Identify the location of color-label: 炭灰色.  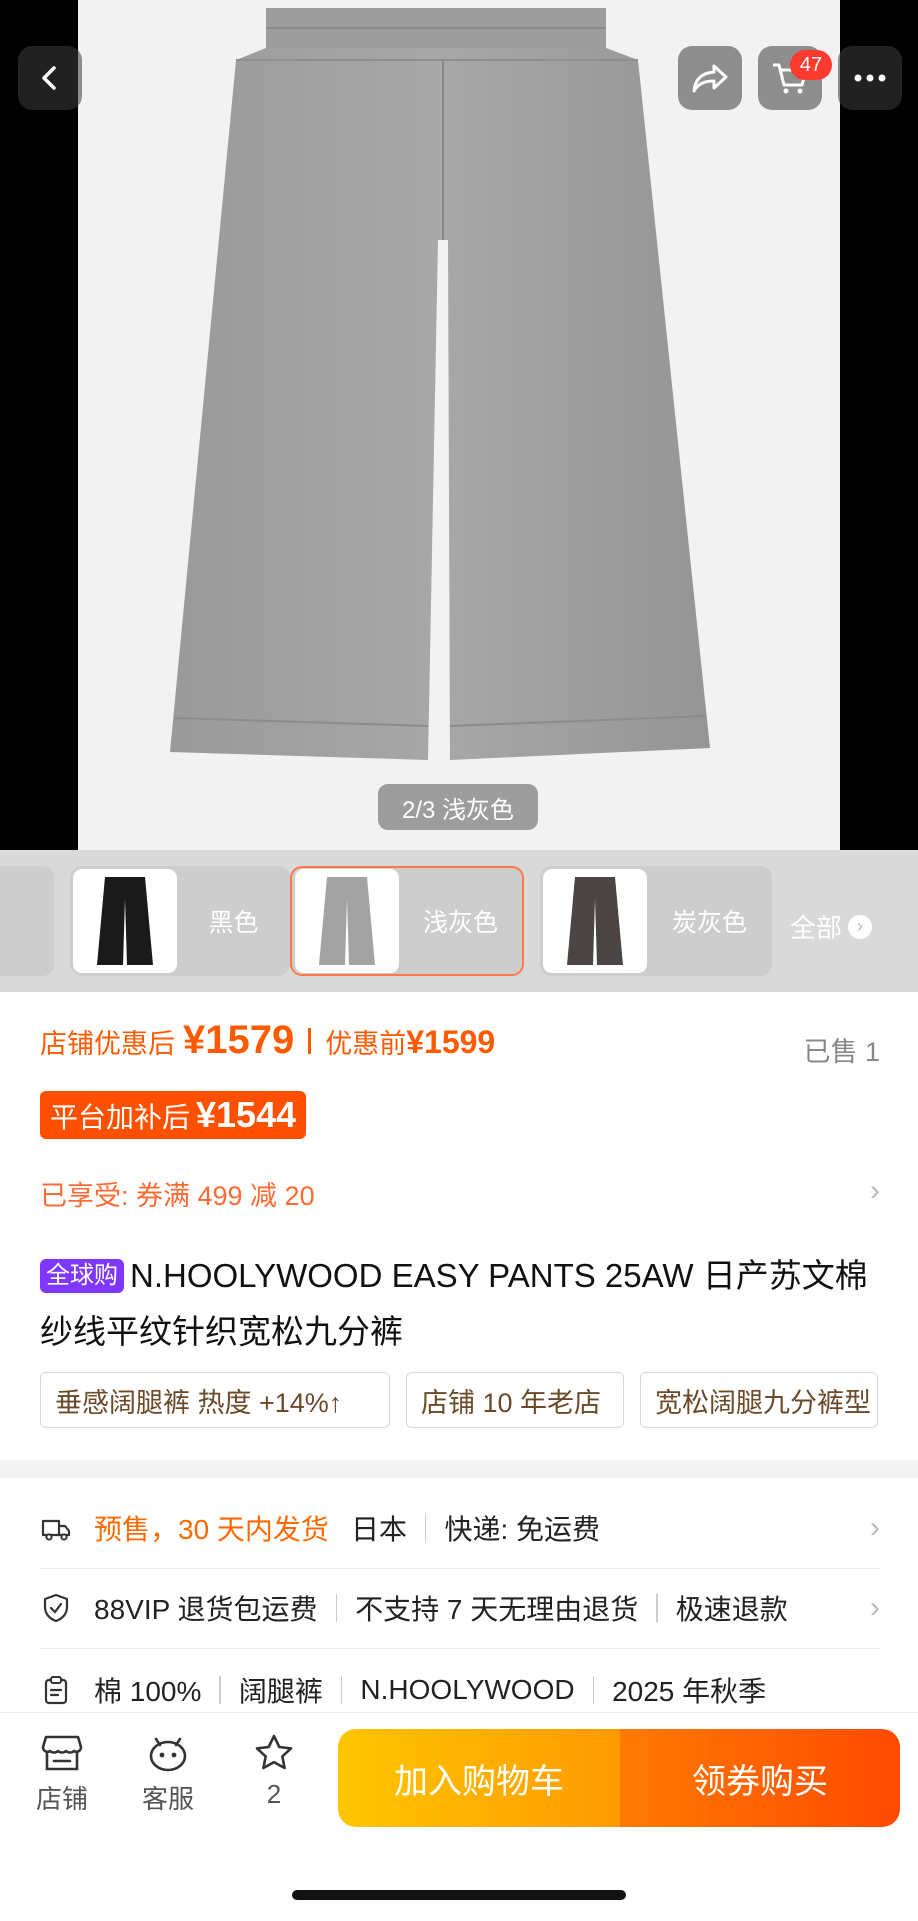
(709, 923).